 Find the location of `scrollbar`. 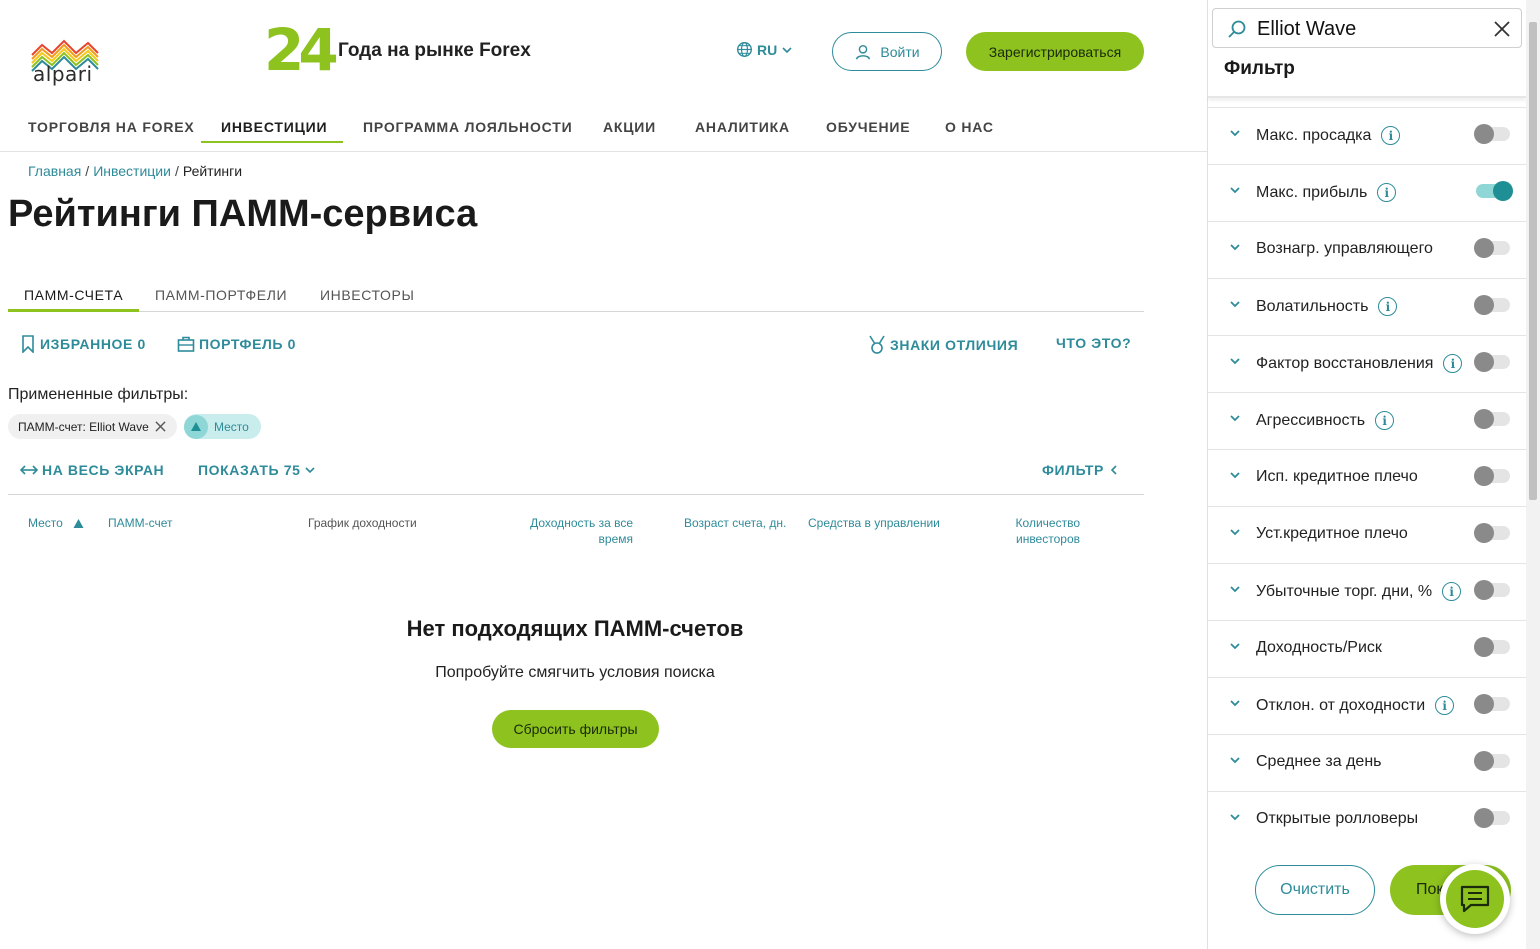

scrollbar is located at coordinates (1533, 474).